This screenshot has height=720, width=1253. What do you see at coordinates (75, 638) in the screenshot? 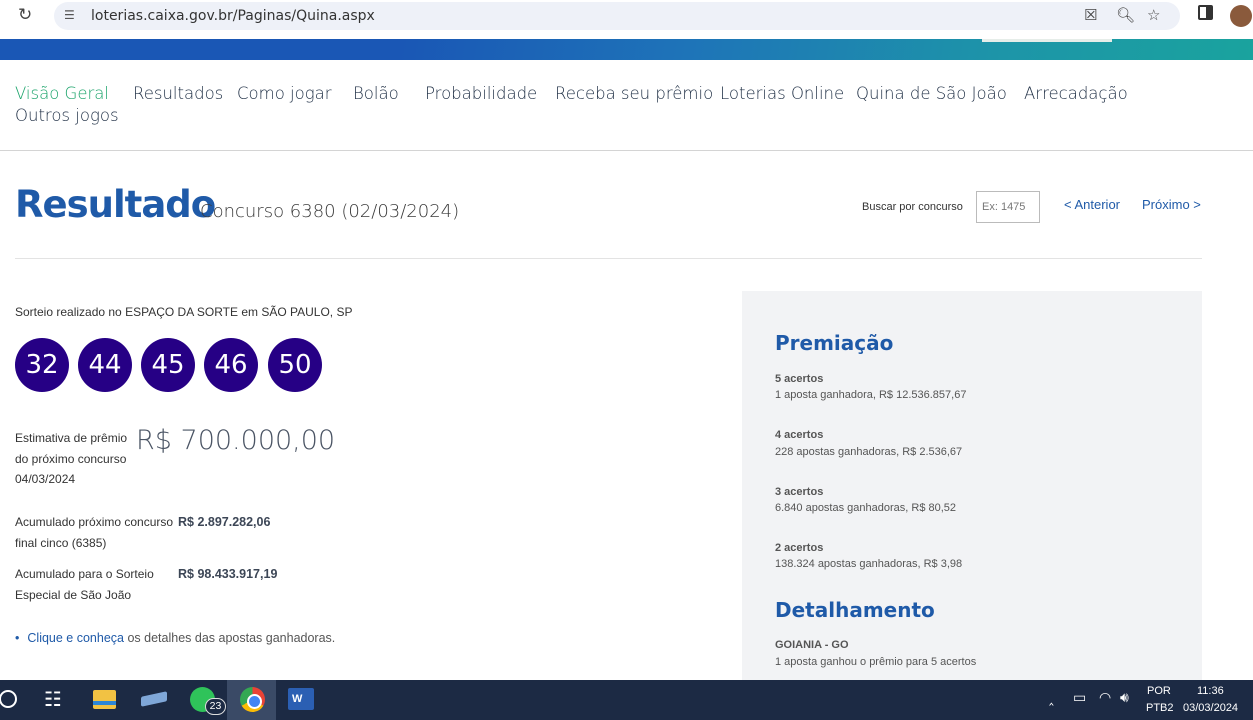
I see `details-link: Clique e conheça` at bounding box center [75, 638].